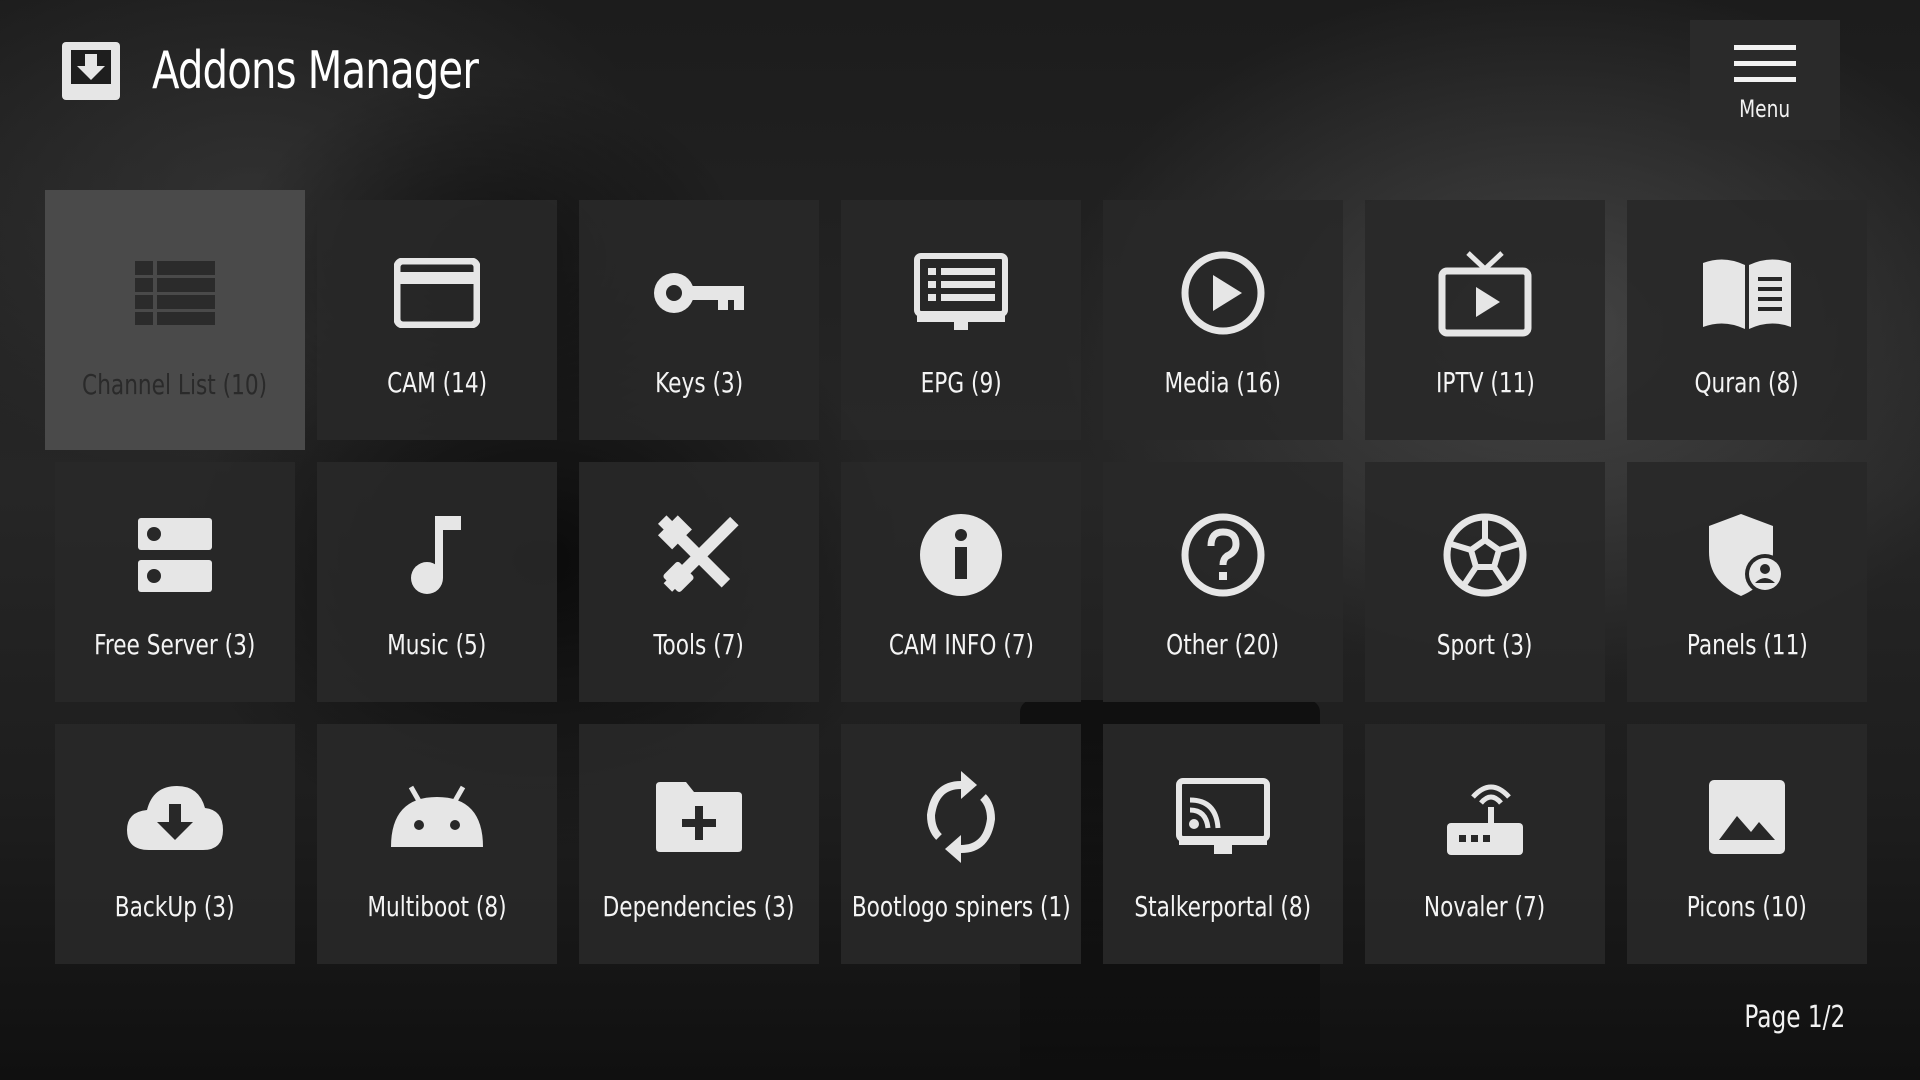 Image resolution: width=1920 pixels, height=1080 pixels. What do you see at coordinates (961, 555) in the screenshot?
I see `info-icon` at bounding box center [961, 555].